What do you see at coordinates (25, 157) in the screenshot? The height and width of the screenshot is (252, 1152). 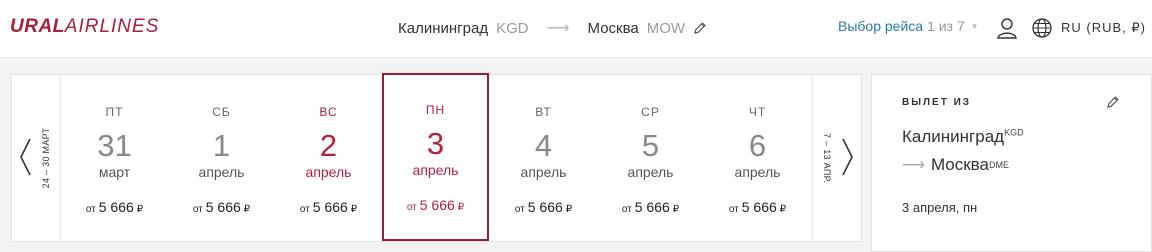 I see `chevron-left-icon` at bounding box center [25, 157].